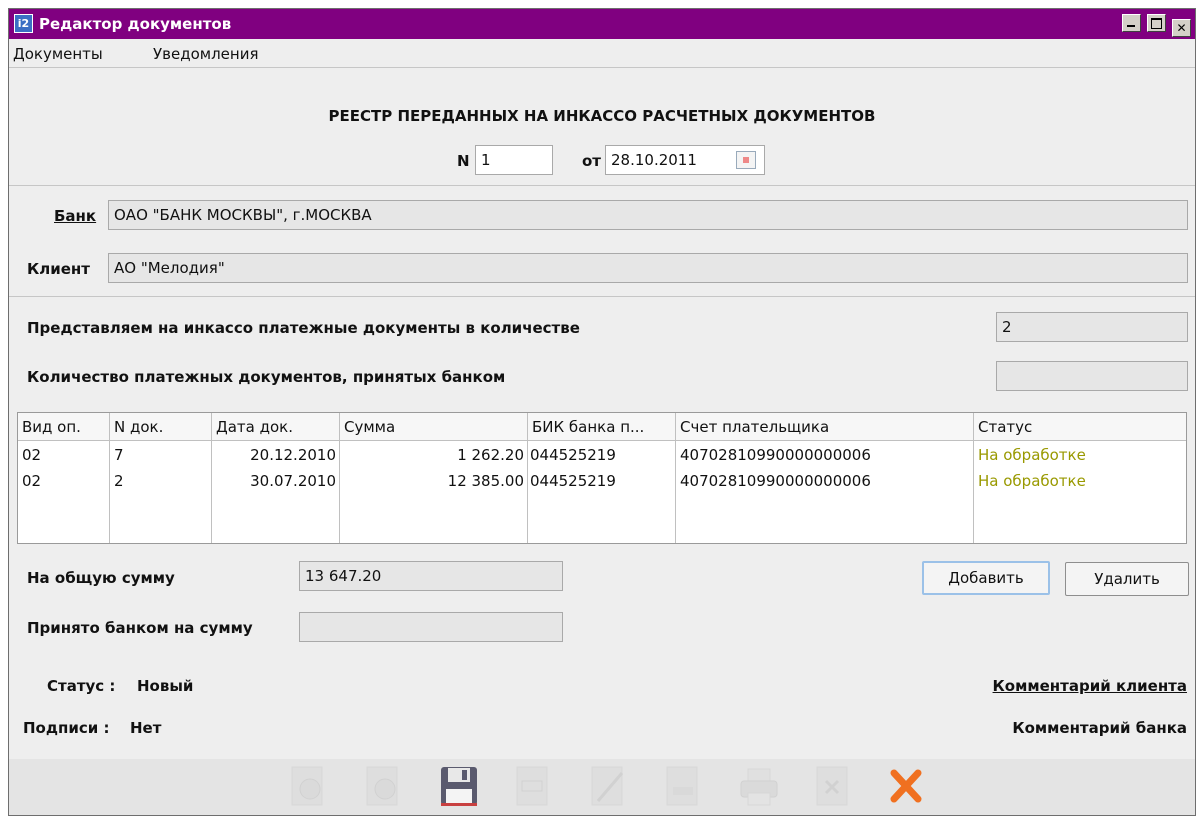 The image size is (1198, 816). What do you see at coordinates (64, 427) in the screenshot?
I see `column-header-op-type: Вид оп.` at bounding box center [64, 427].